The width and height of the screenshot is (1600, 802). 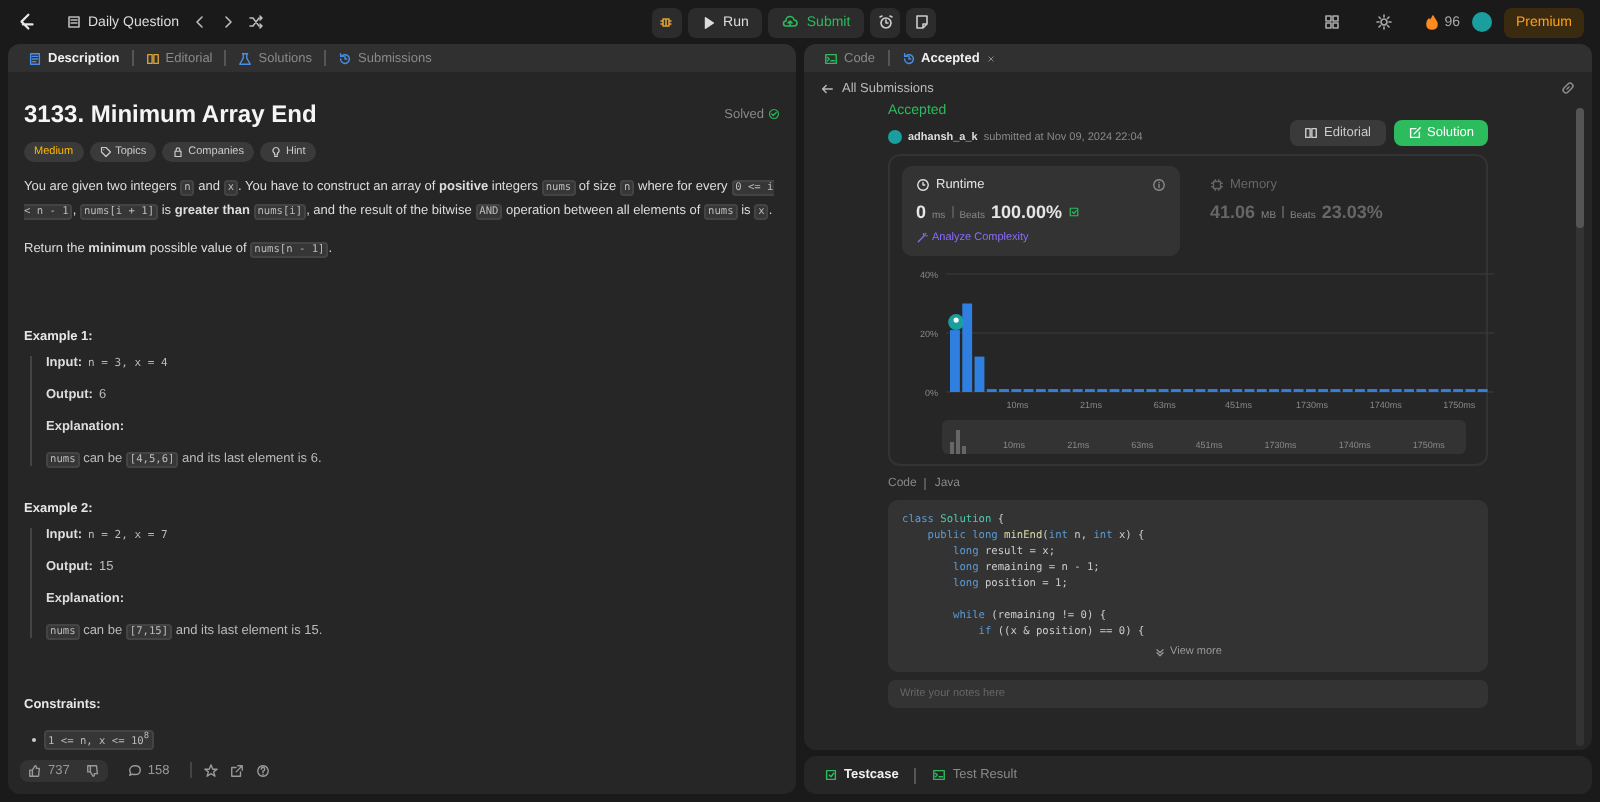 I want to click on badge-icon, so click(x=1074, y=212).